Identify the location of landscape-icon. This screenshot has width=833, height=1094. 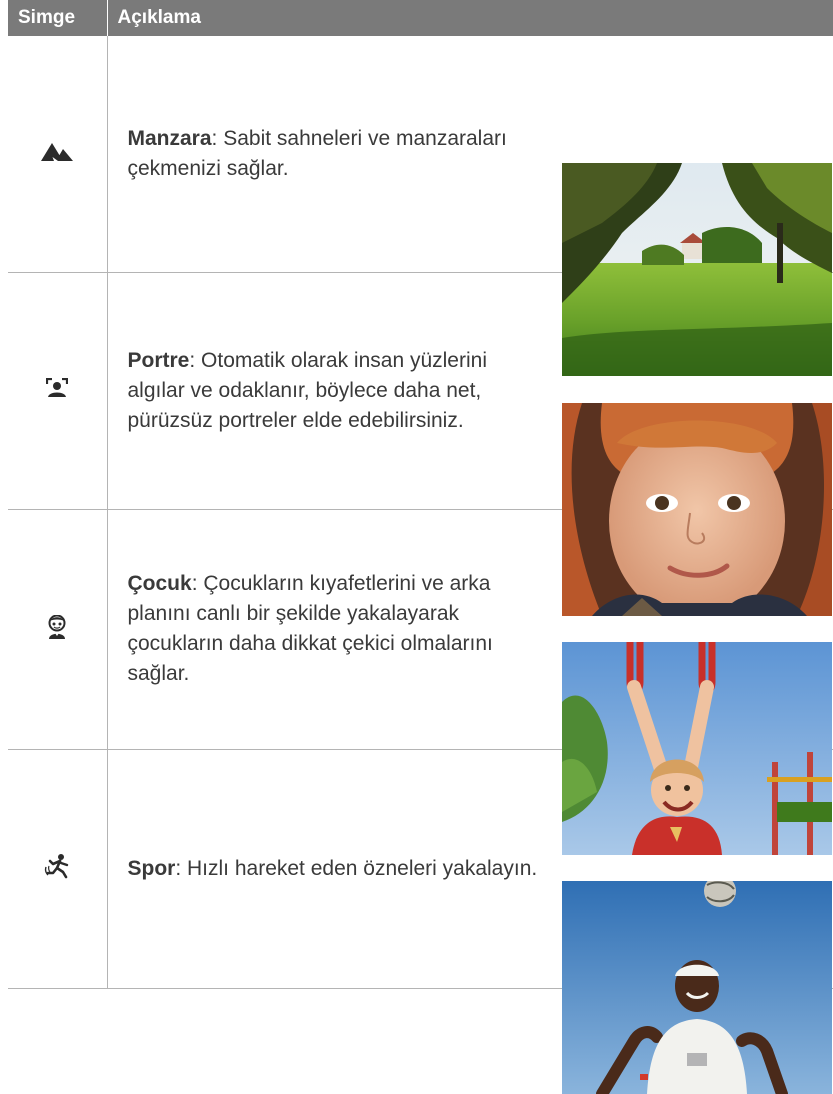
(57, 153).